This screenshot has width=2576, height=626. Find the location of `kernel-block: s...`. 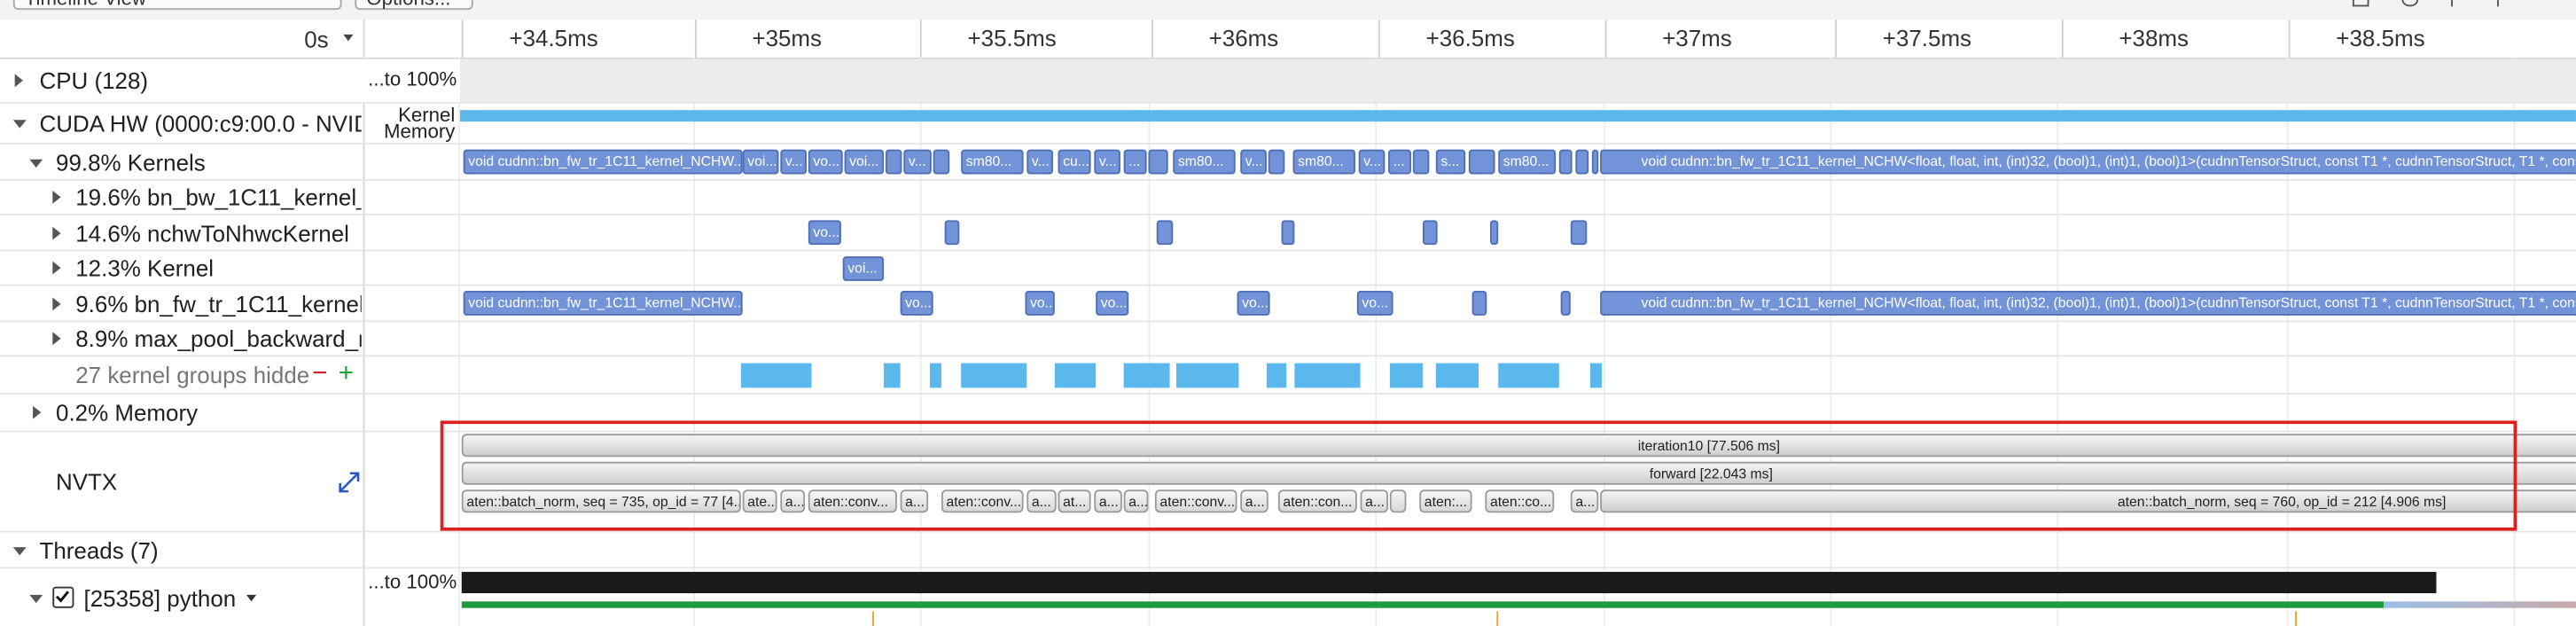

kernel-block: s... is located at coordinates (1450, 162).